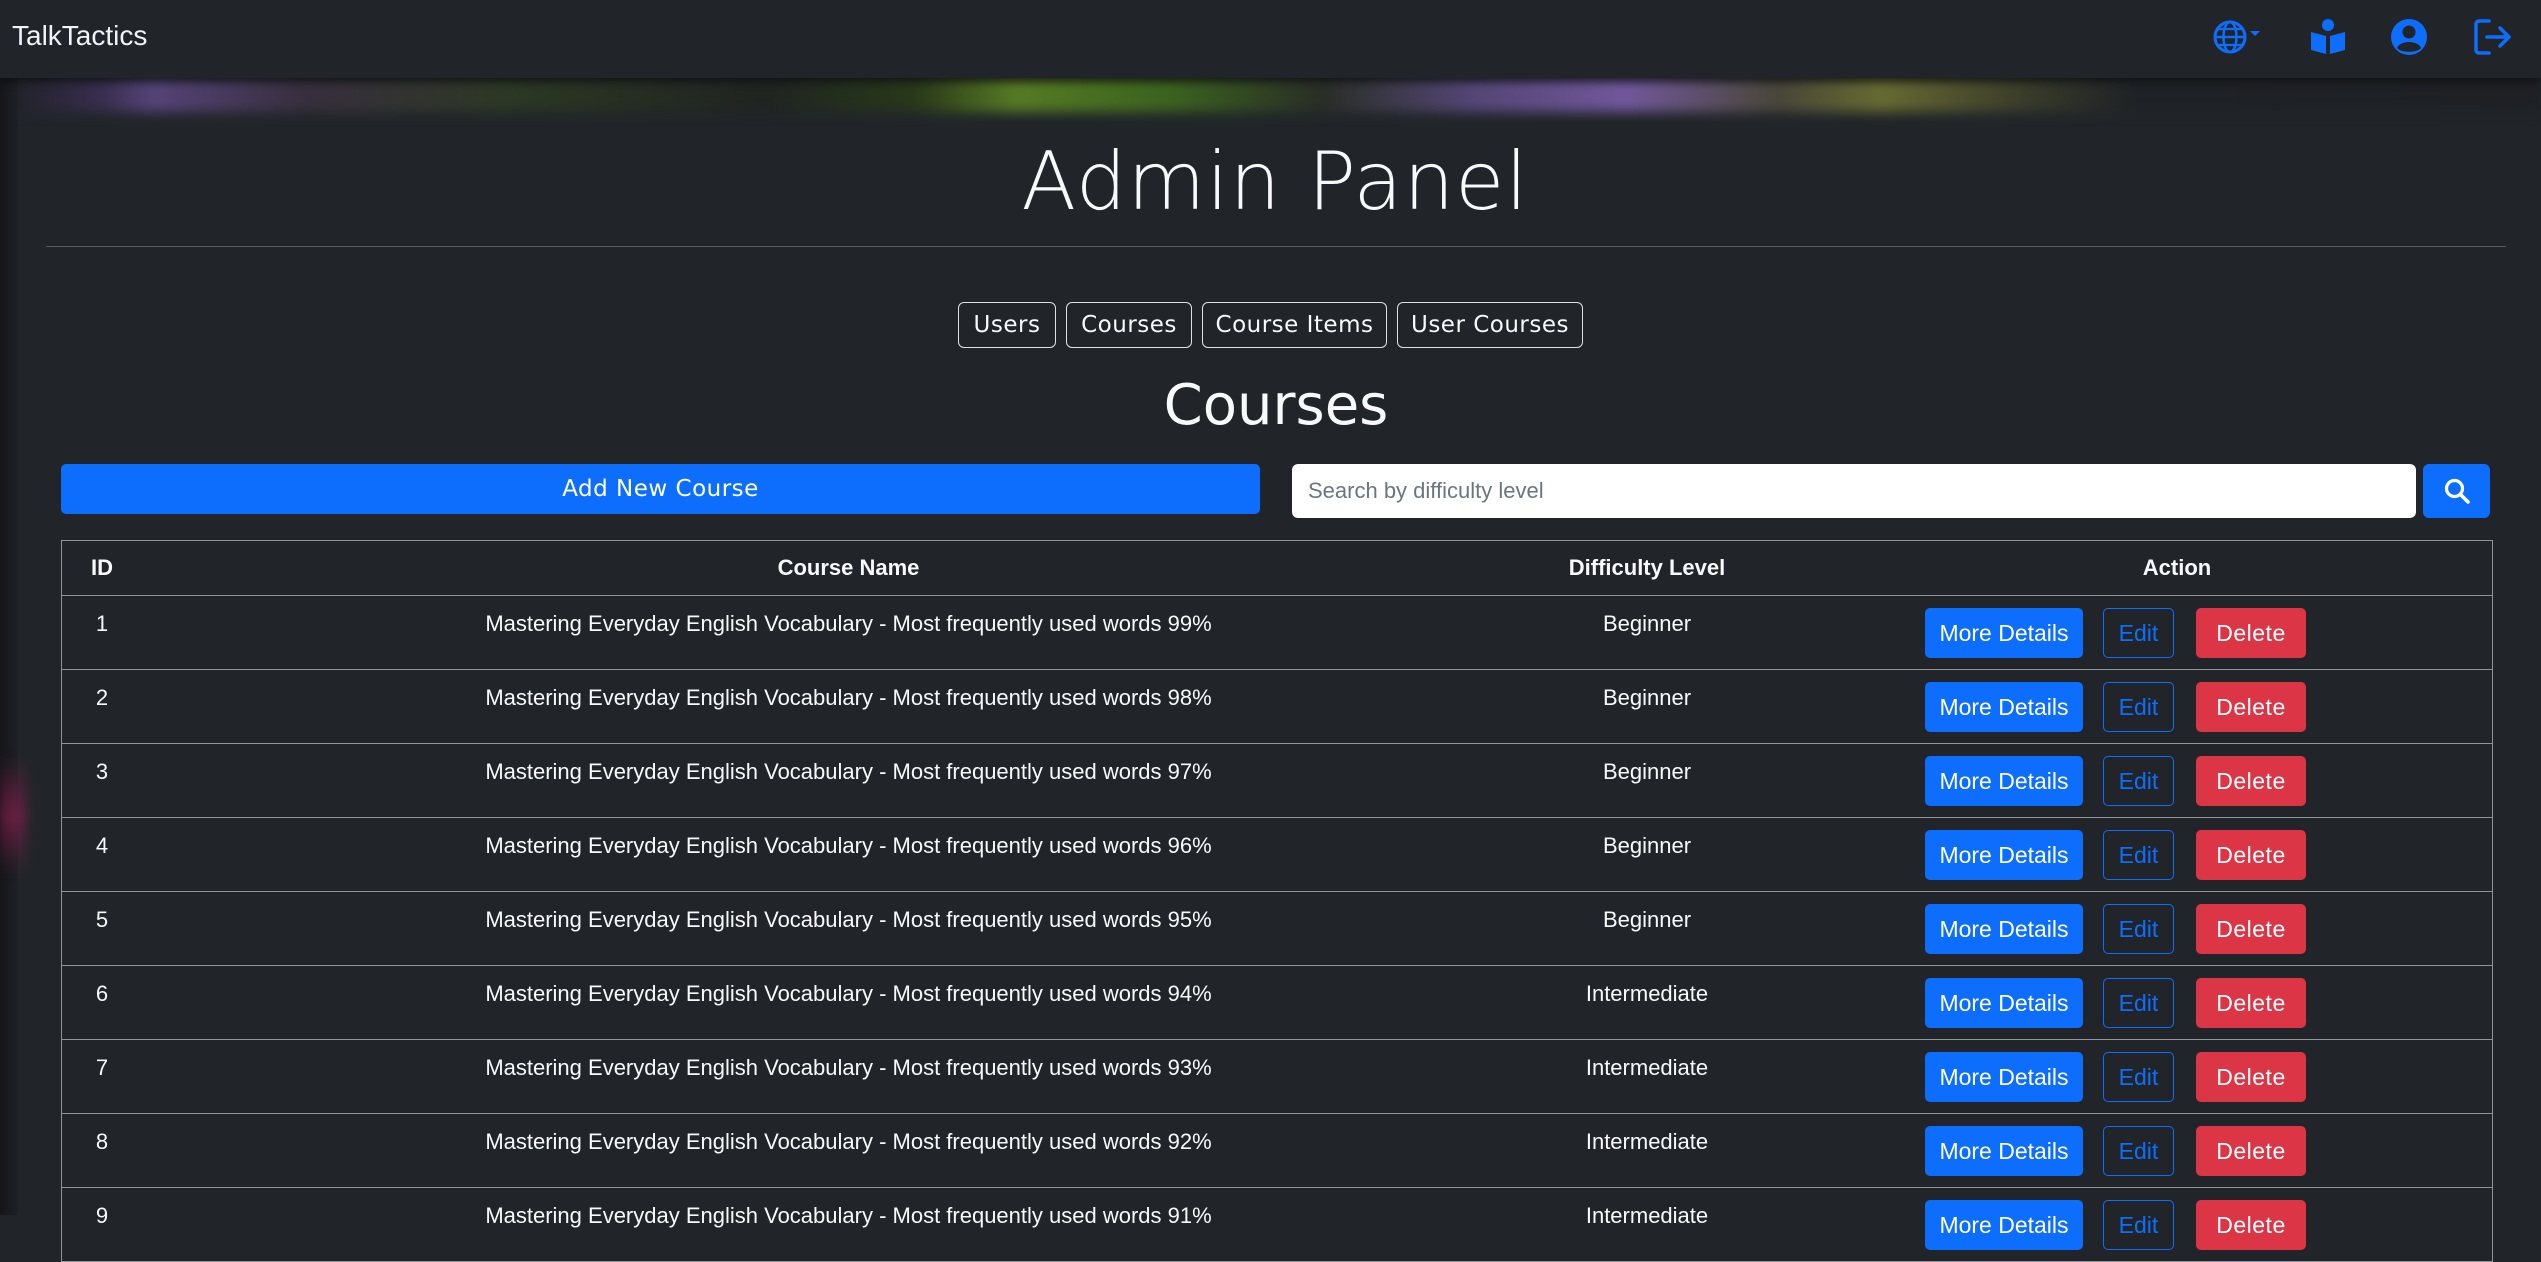 The image size is (2541, 1262). What do you see at coordinates (1275, 181) in the screenshot?
I see `page-title: Admin Panel` at bounding box center [1275, 181].